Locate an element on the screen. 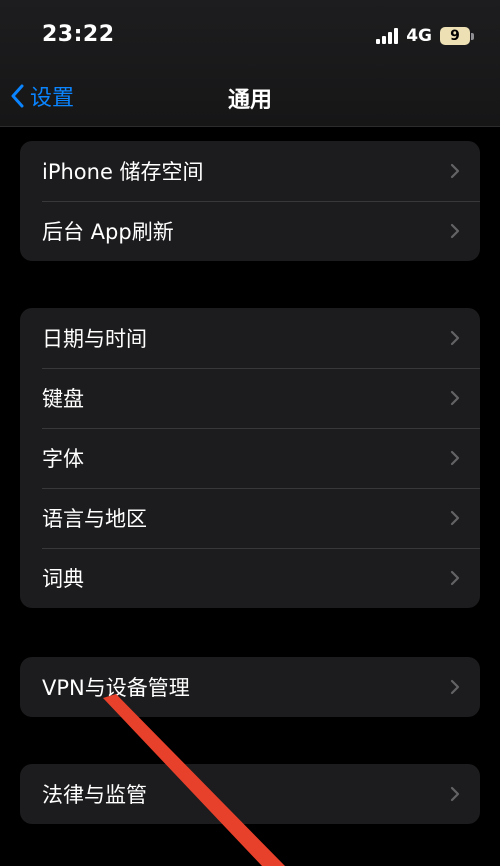 This screenshot has width=500, height=866. row-label: 词典 is located at coordinates (63, 579).